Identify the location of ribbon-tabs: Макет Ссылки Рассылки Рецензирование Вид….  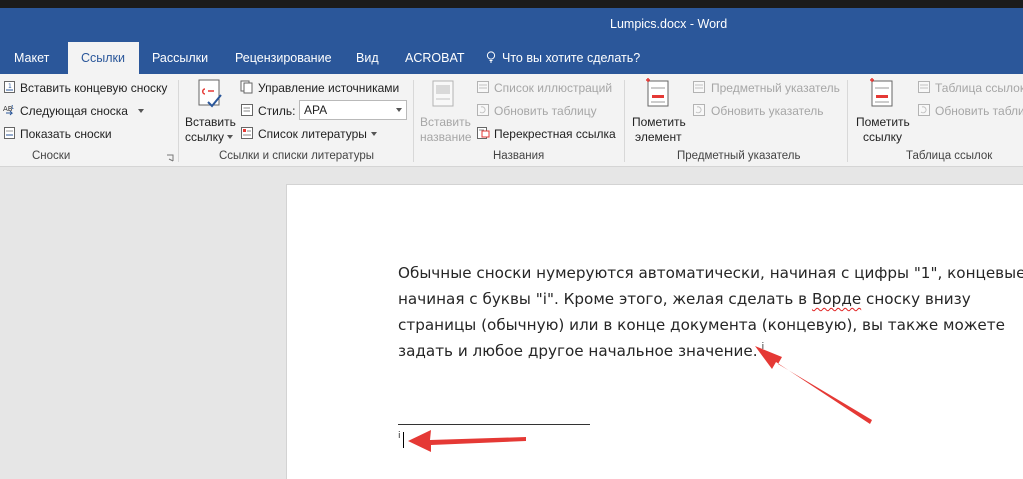
(511, 58).